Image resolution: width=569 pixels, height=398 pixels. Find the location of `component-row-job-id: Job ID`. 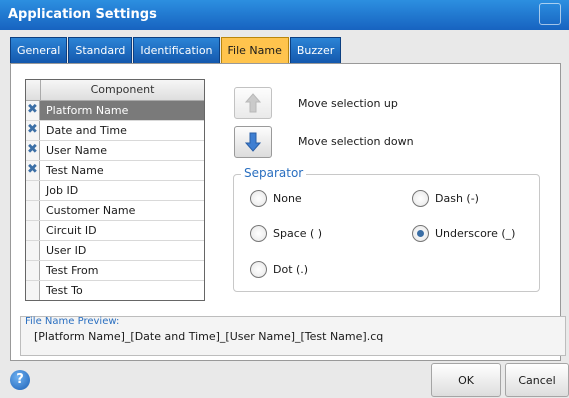

component-row-job-id: Job ID is located at coordinates (115, 191).